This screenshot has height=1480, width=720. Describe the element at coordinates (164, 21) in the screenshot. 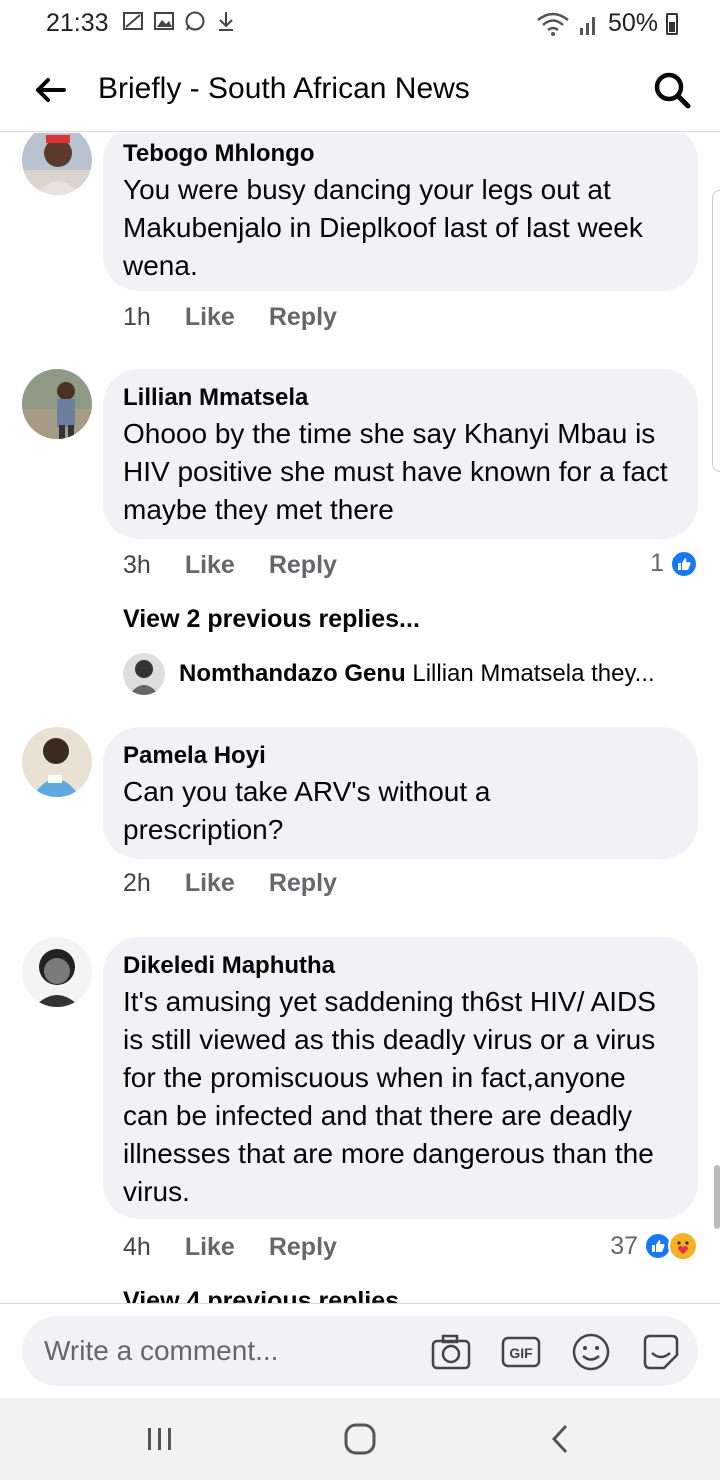

I see `gallery-icon` at that location.